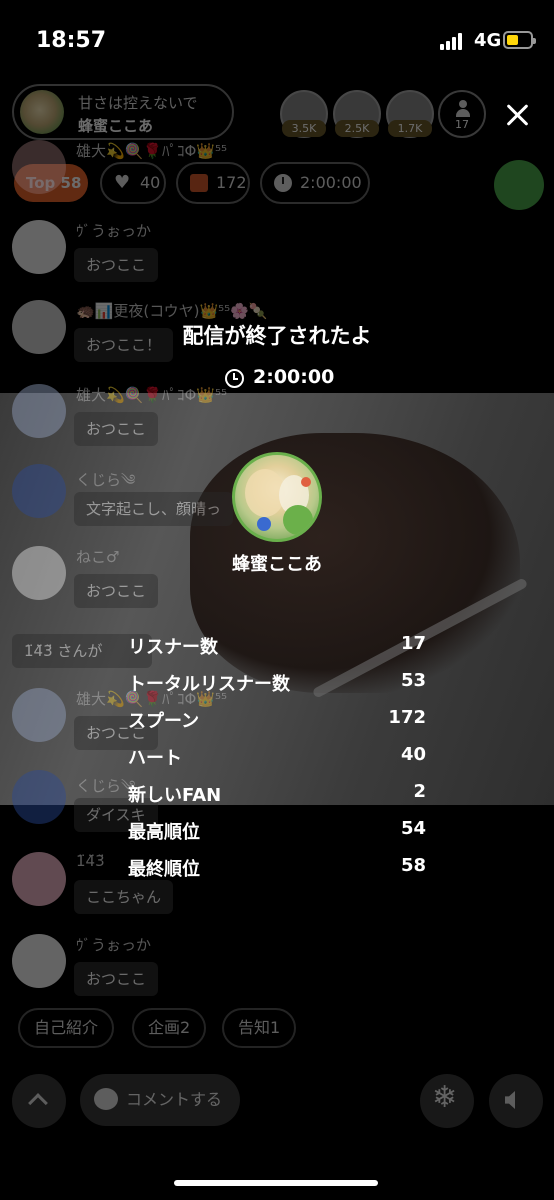 This screenshot has width=554, height=1200. What do you see at coordinates (276, 1183) in the screenshot?
I see `home-indicator` at bounding box center [276, 1183].